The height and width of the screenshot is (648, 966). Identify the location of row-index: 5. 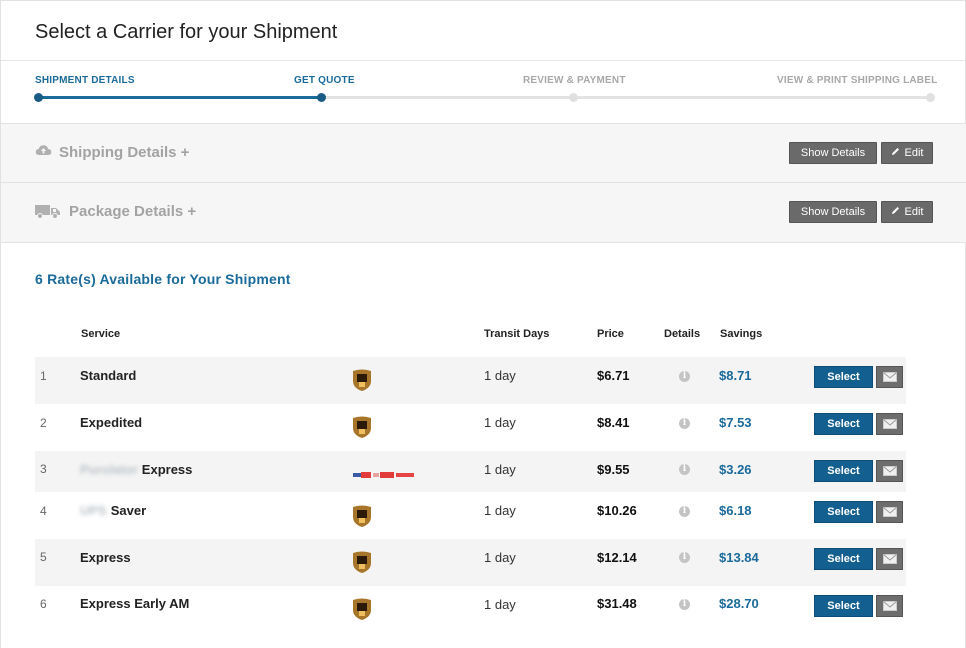
(43, 557).